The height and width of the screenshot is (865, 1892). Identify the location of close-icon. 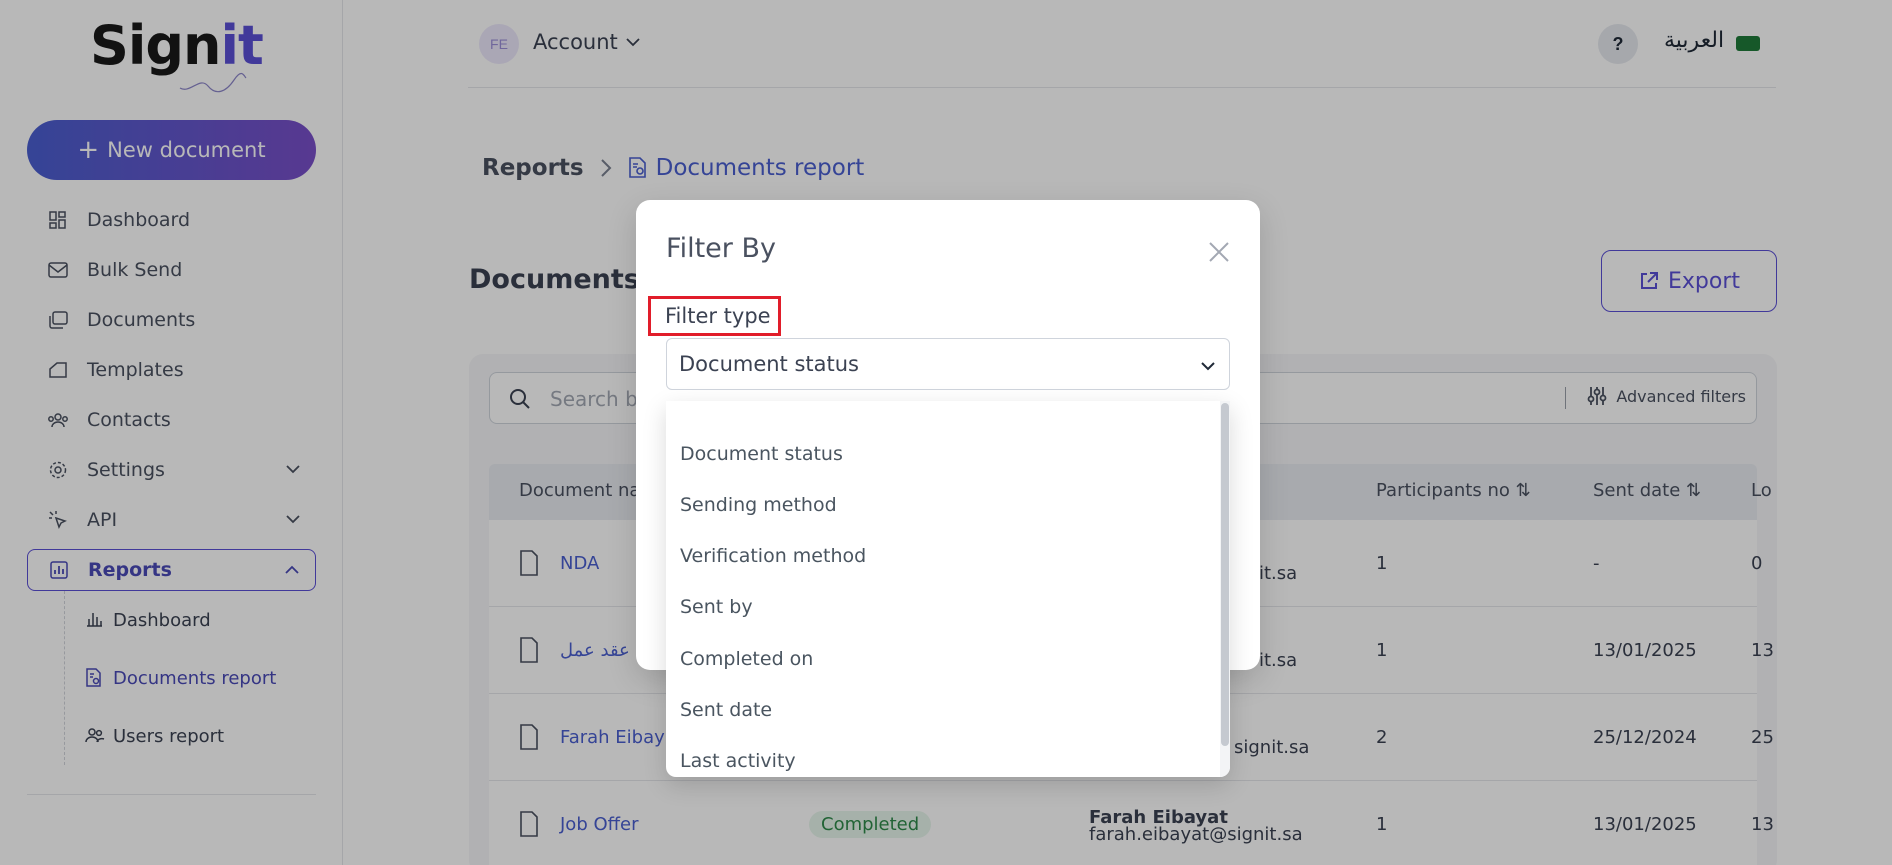
(1219, 252).